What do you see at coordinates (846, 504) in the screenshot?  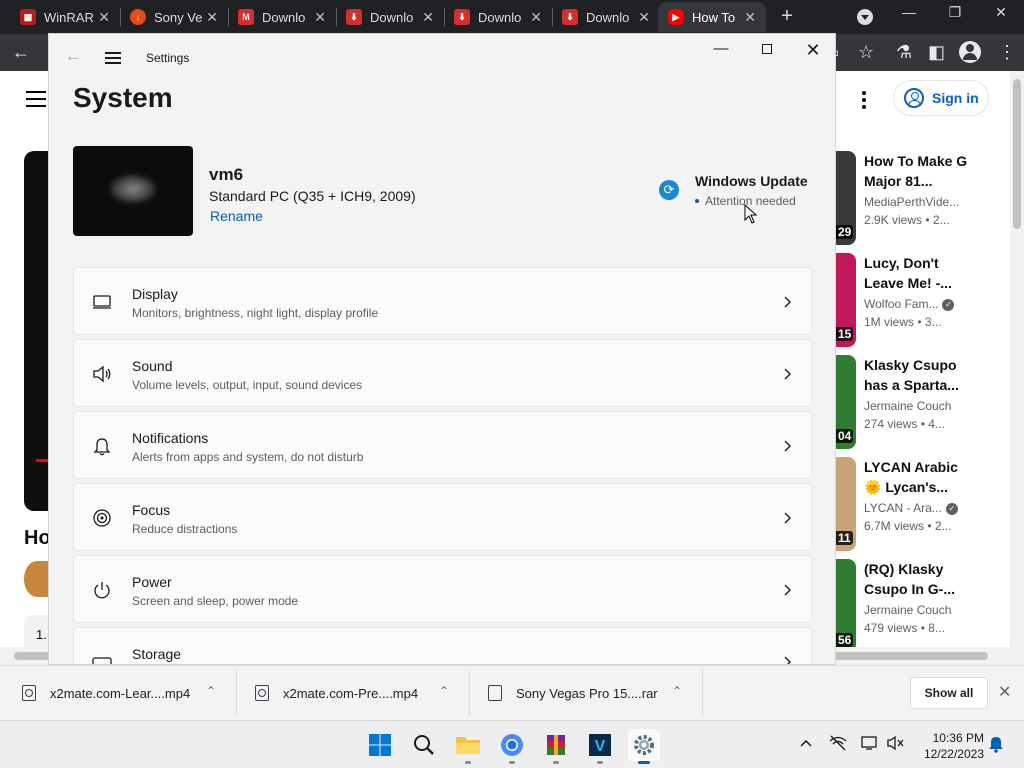 I see `video-thumbnail: 11` at bounding box center [846, 504].